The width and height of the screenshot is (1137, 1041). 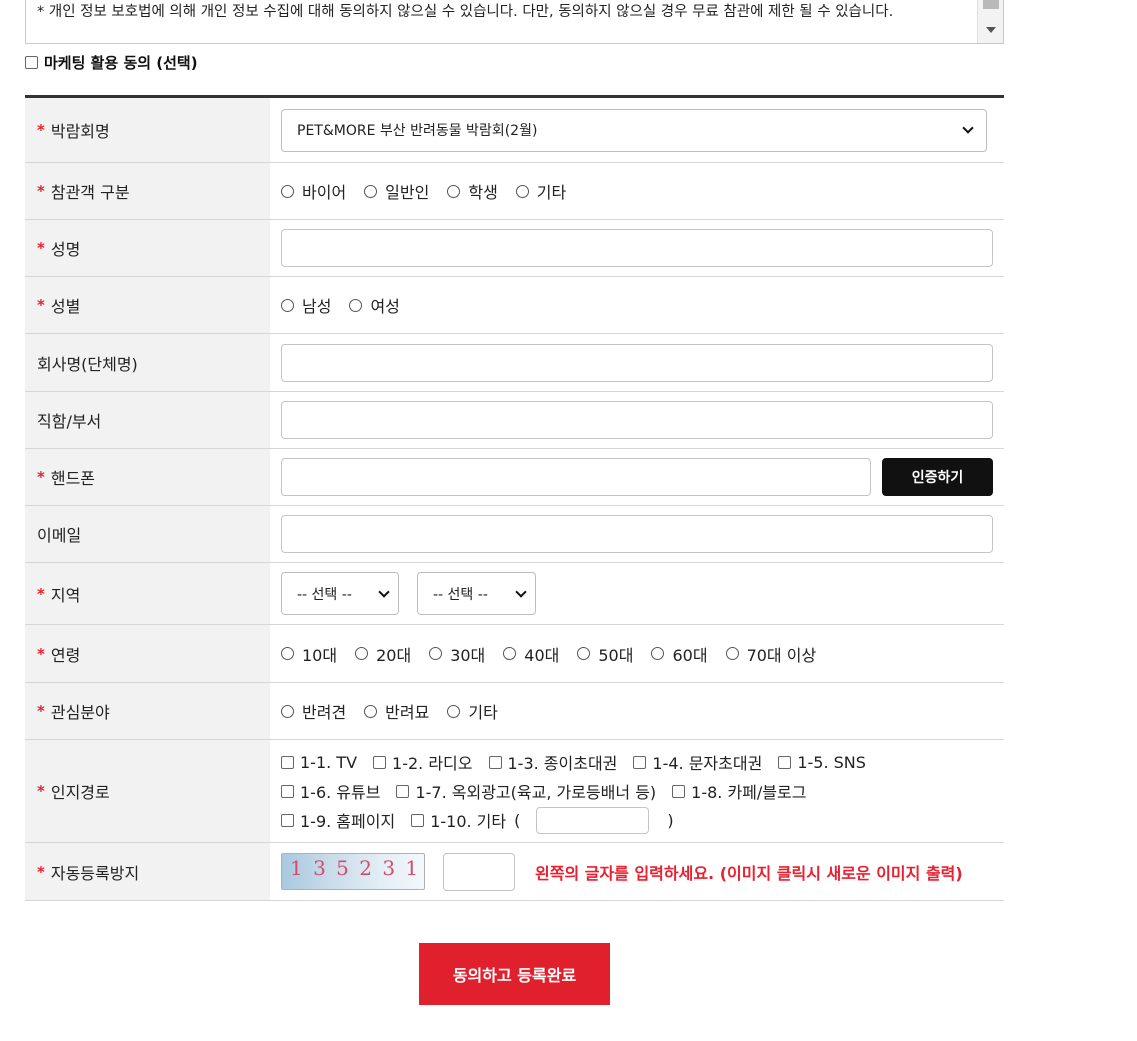 I want to click on name-input, so click(x=637, y=248).